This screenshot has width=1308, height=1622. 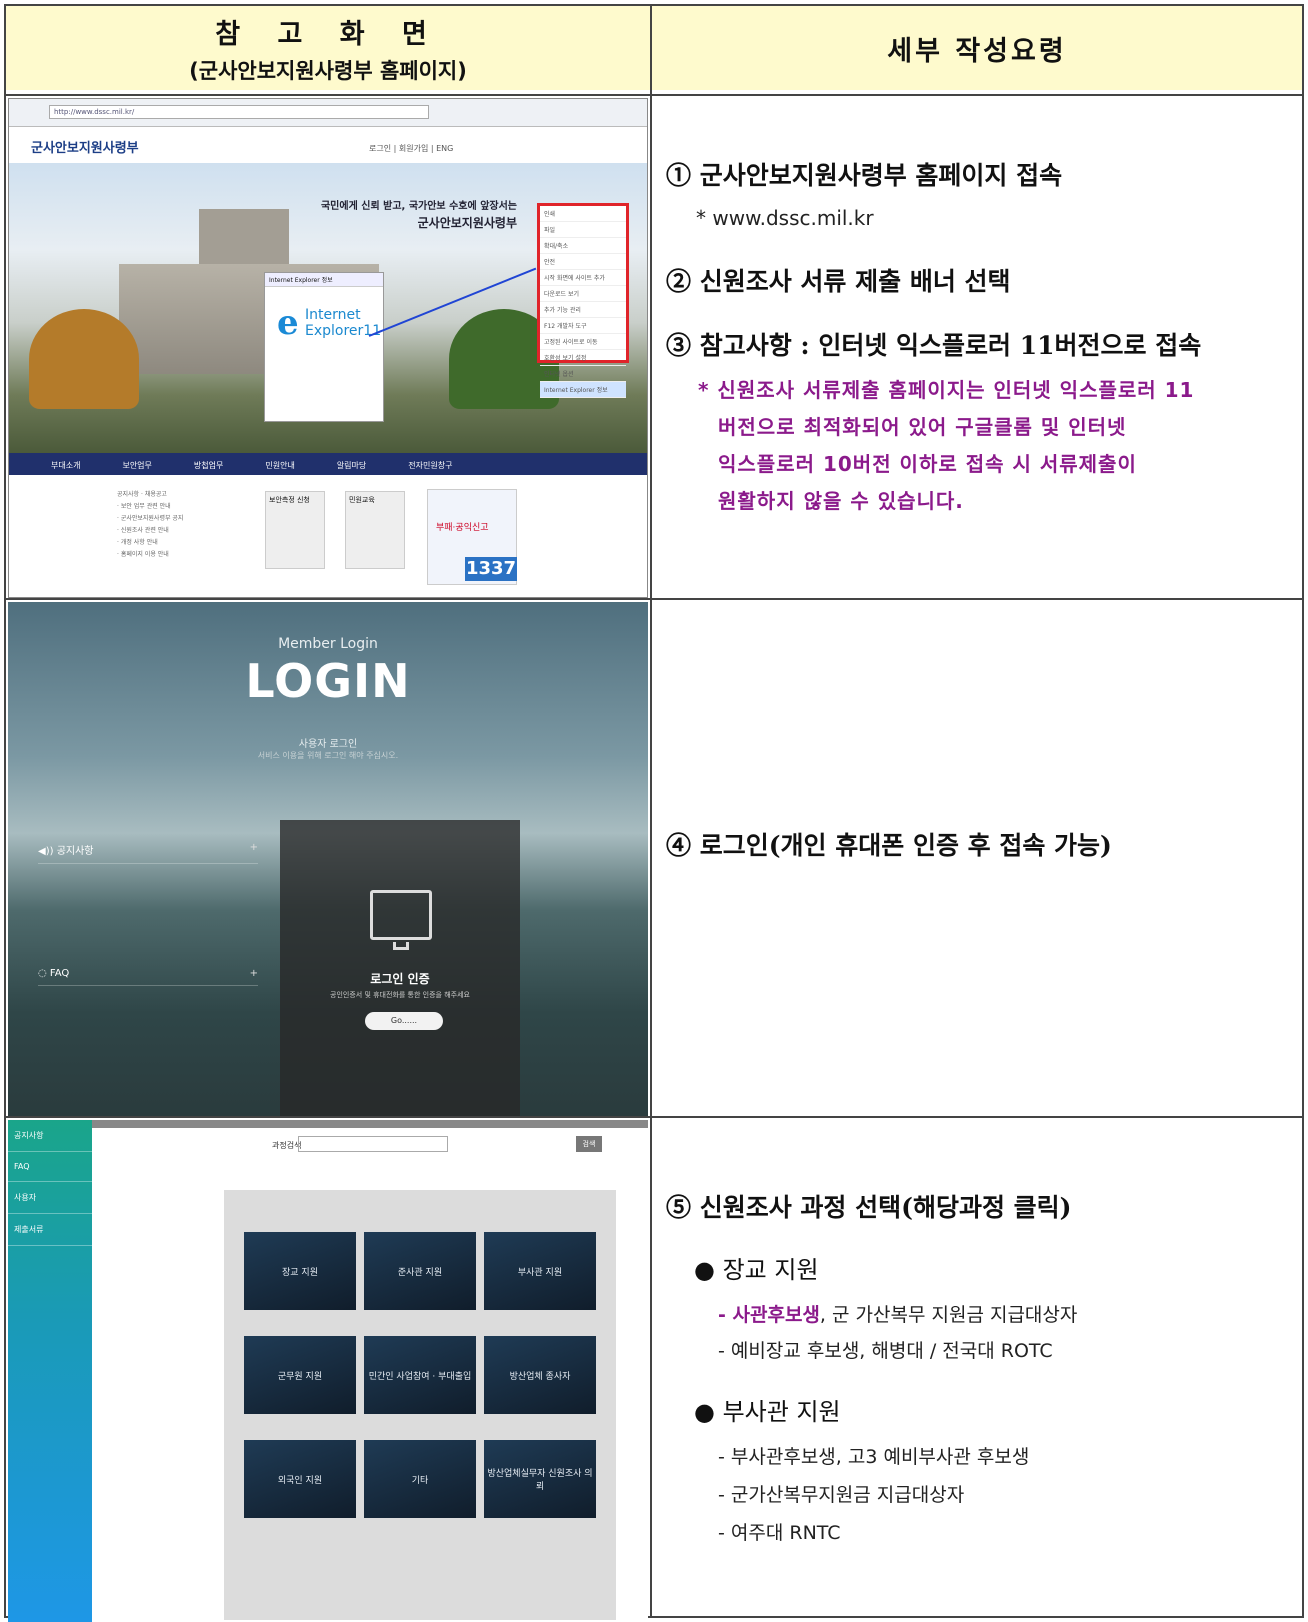 I want to click on login-auth-title: 로그인 인증, so click(x=400, y=979).